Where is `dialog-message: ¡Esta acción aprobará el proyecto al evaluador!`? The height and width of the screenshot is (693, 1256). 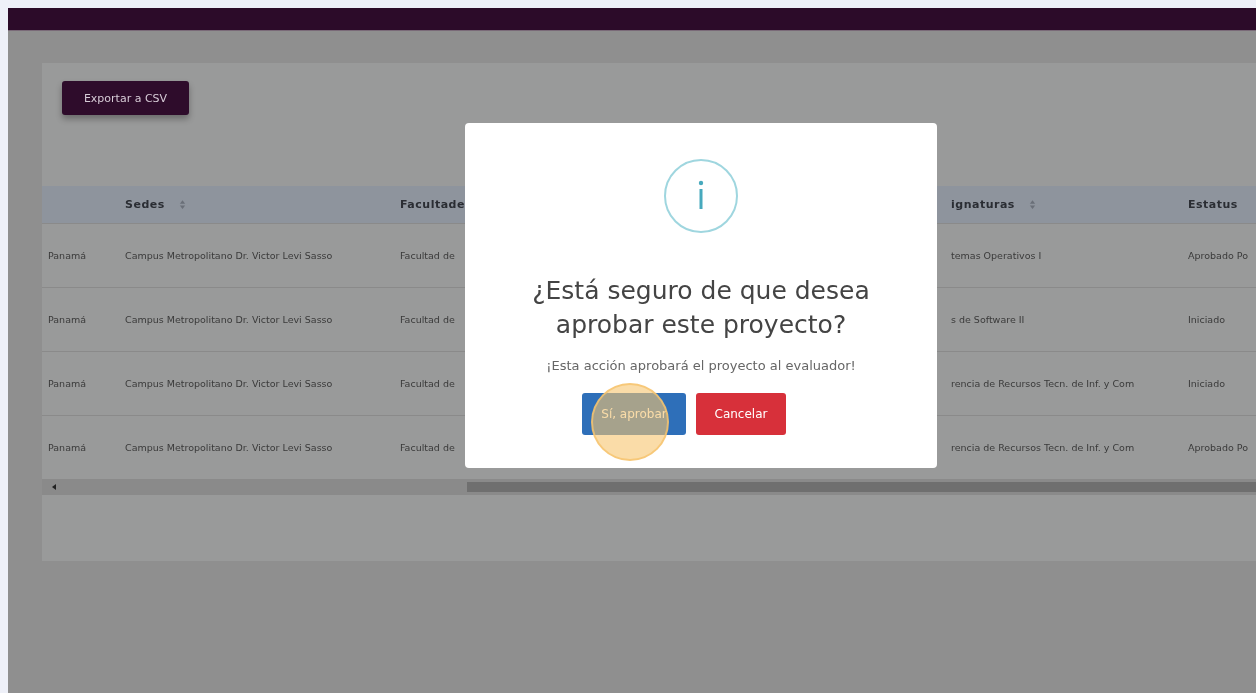 dialog-message: ¡Esta acción aprobará el proyecto al evaluador! is located at coordinates (701, 365).